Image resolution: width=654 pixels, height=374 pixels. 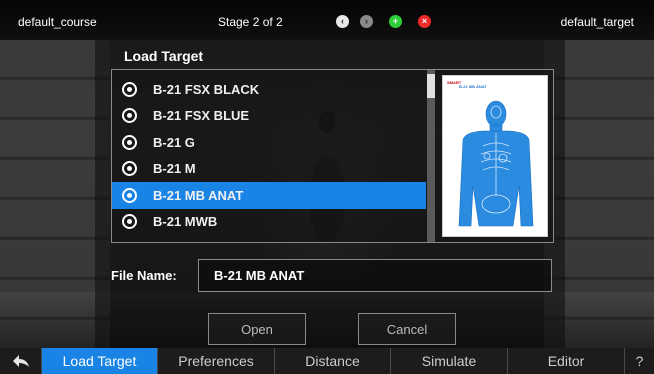 What do you see at coordinates (185, 222) in the screenshot?
I see `target-item-label: B-21 MWB` at bounding box center [185, 222].